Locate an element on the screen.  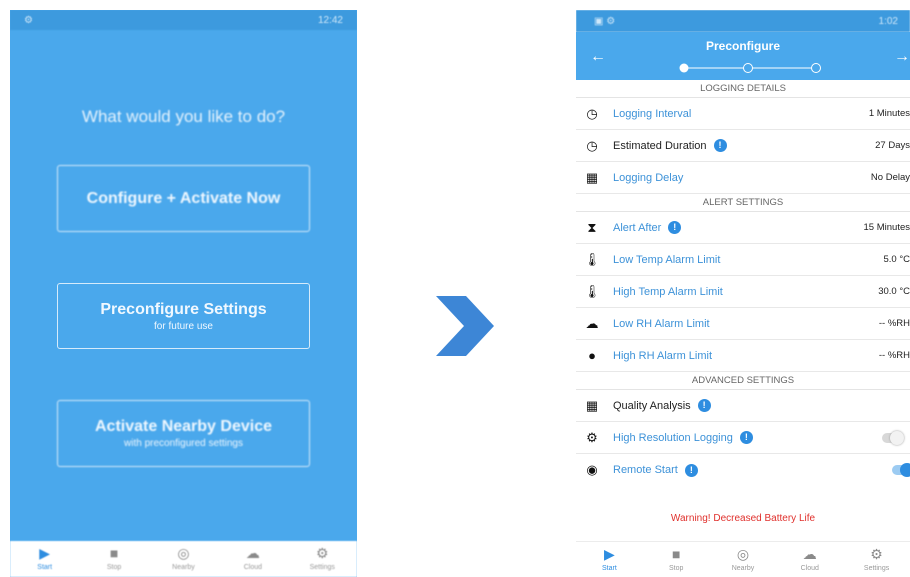
row-value: 30.0 °C is located at coordinates (894, 291).